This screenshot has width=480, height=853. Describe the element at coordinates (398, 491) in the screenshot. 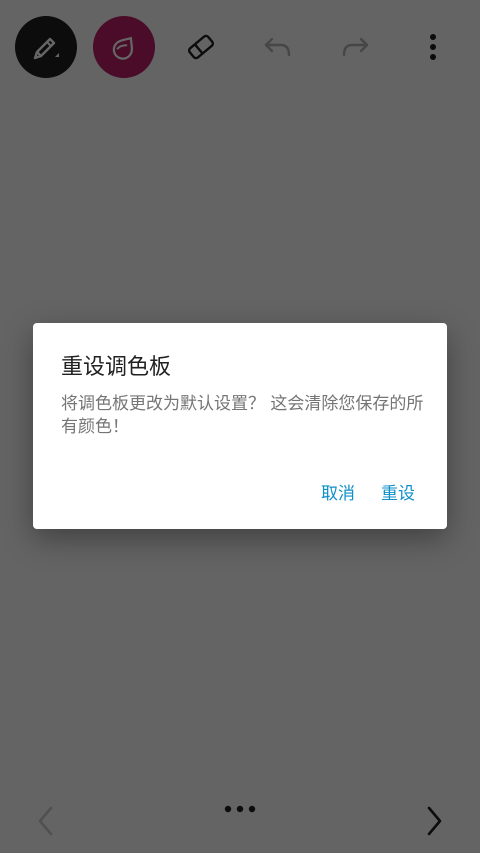

I see `reset-button: 重设` at that location.